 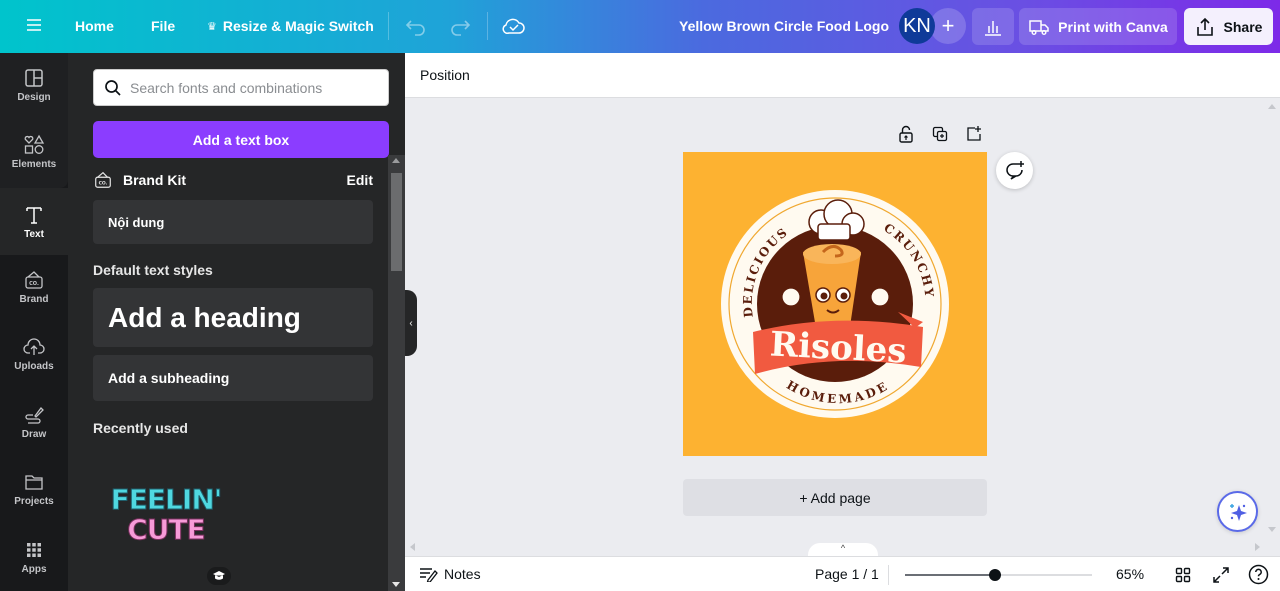 I want to click on rail-item-apps: Apps, so click(x=34, y=557).